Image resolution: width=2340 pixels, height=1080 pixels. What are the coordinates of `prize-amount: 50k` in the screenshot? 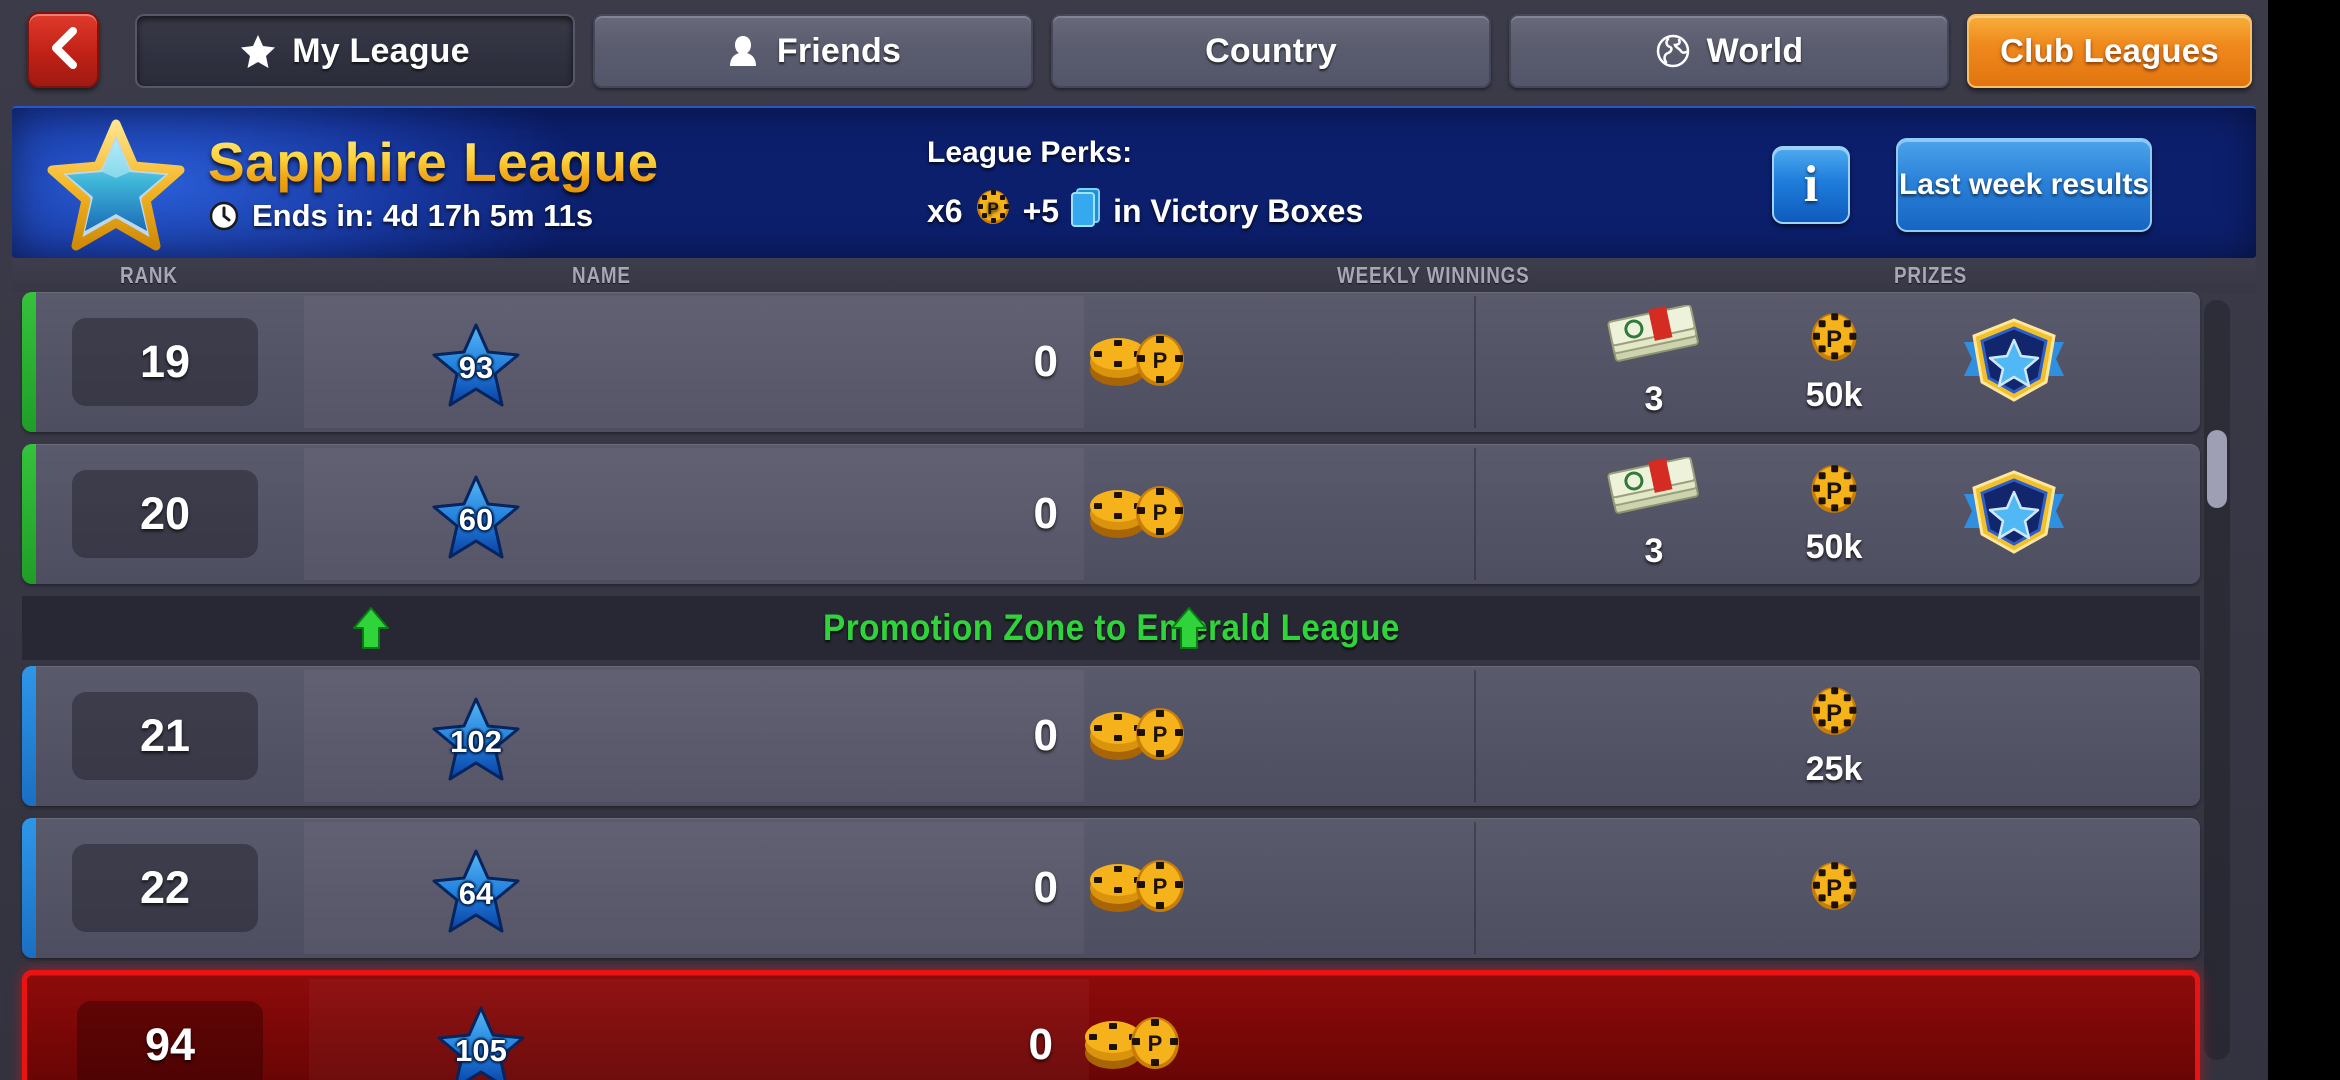 It's located at (1834, 547).